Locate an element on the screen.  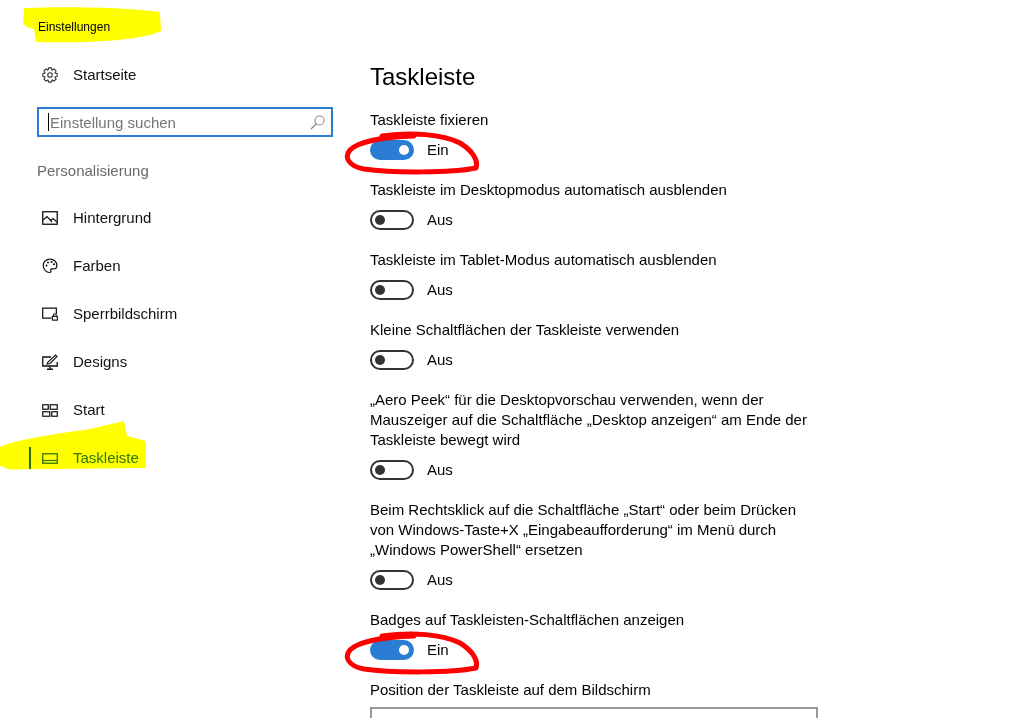
page-title: Taskleiste is located at coordinates (423, 77).